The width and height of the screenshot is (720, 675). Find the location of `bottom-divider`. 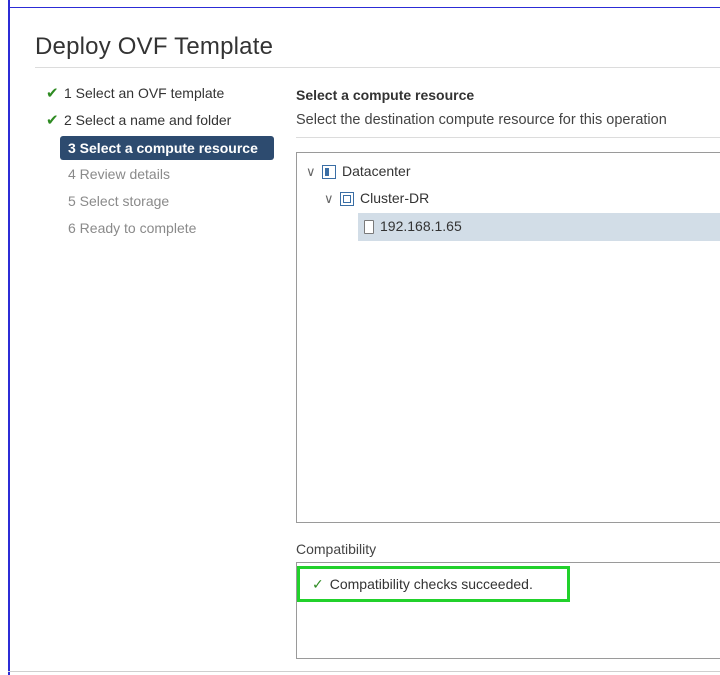

bottom-divider is located at coordinates (364, 671).